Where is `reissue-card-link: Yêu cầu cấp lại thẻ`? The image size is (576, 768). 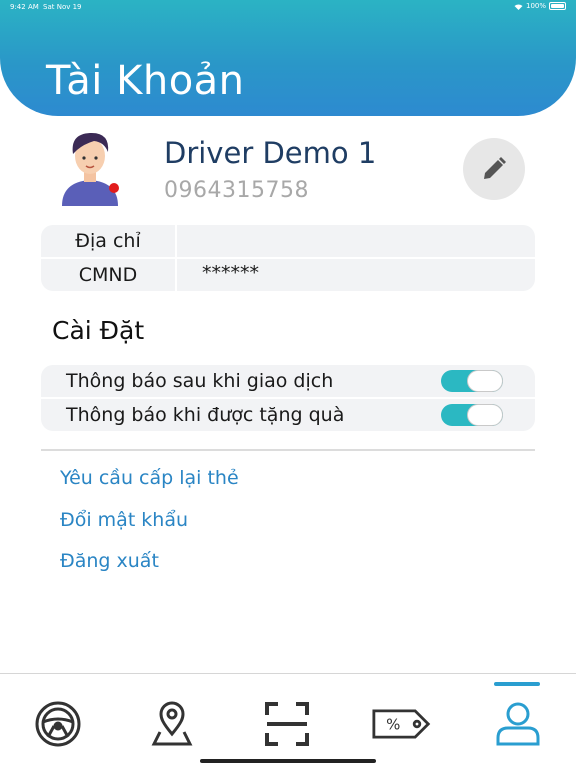
reissue-card-link: Yêu cầu cấp lại thẻ is located at coordinates (149, 478).